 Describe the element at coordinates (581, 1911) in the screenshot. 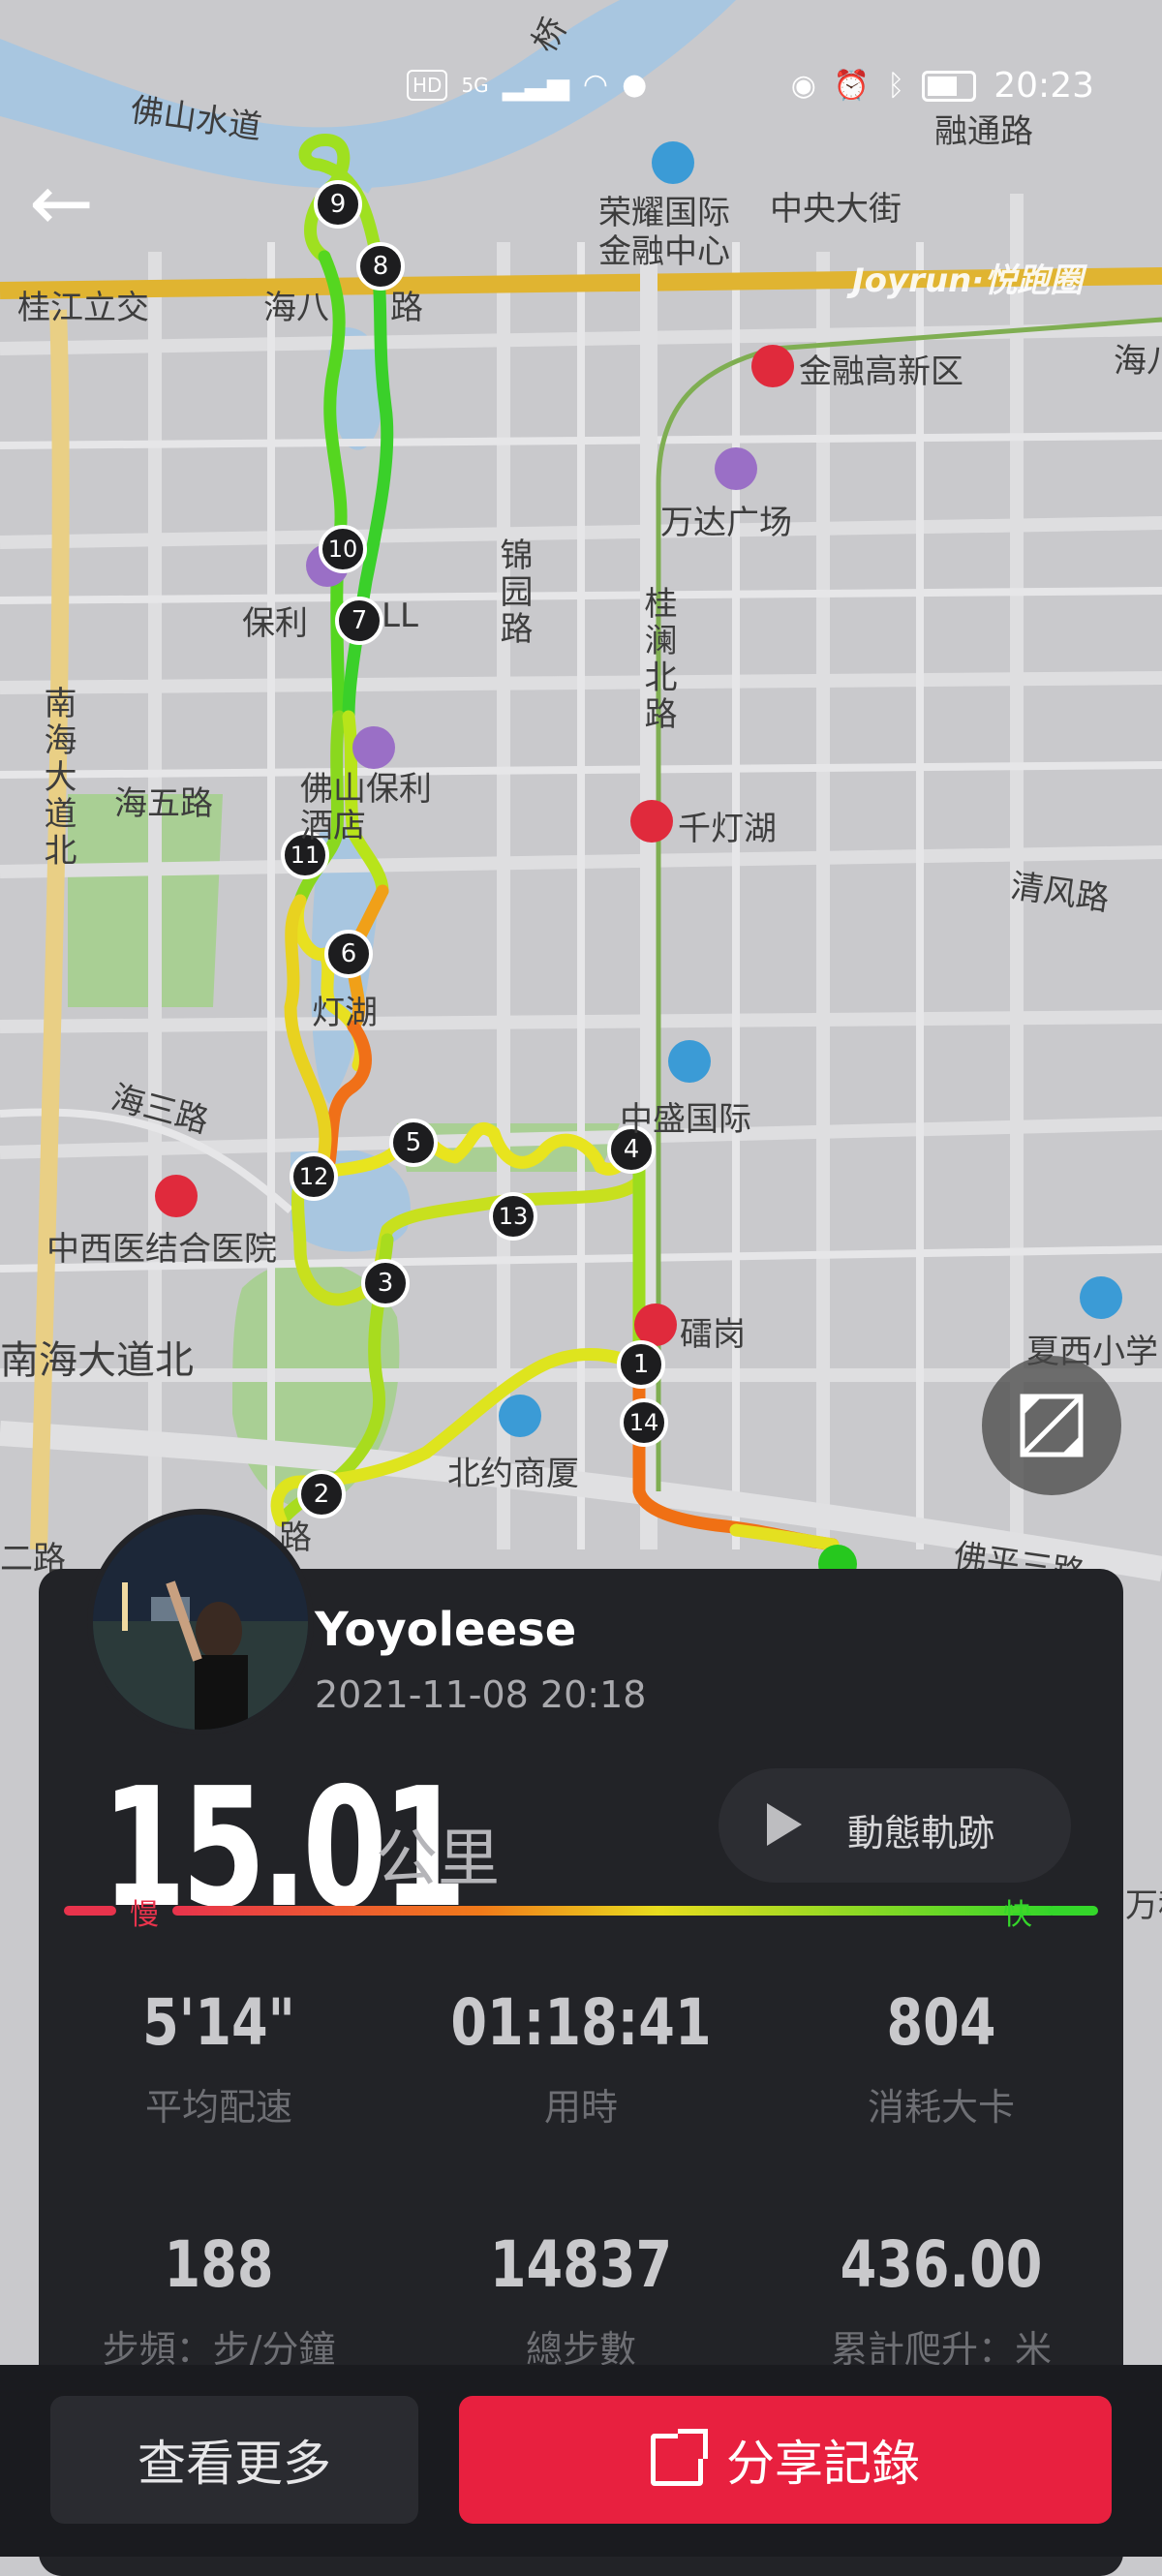

I see `pace-legend-bar` at that location.